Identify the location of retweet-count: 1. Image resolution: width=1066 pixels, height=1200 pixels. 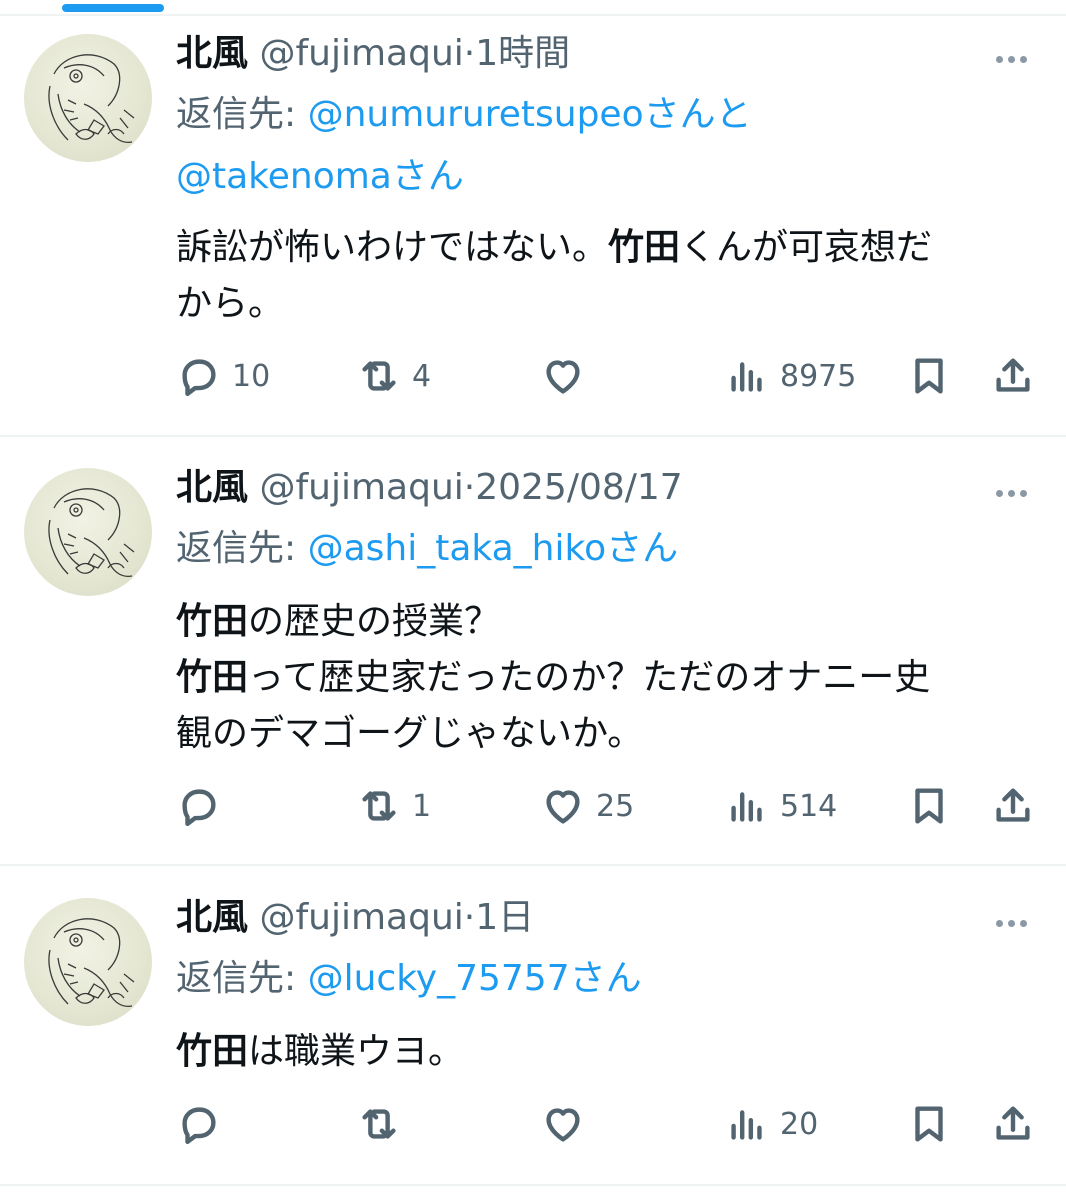
(422, 806).